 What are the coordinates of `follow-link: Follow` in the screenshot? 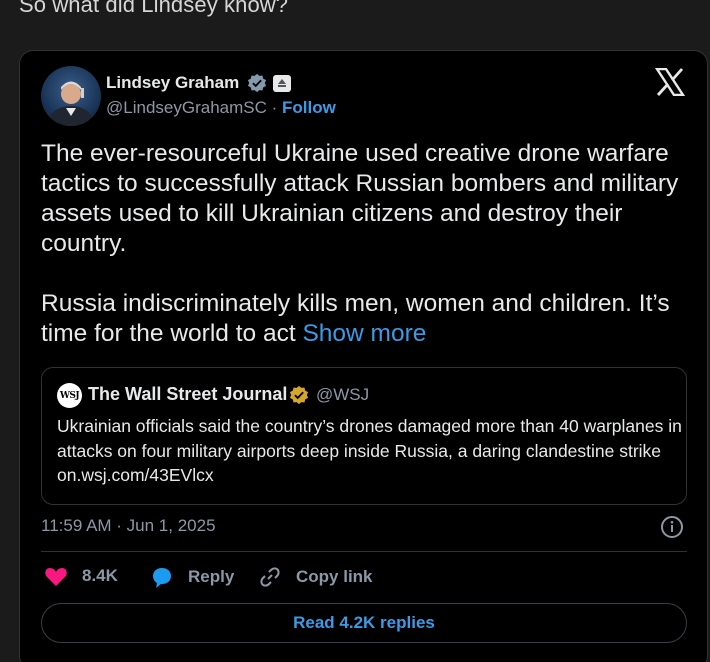 It's located at (309, 107).